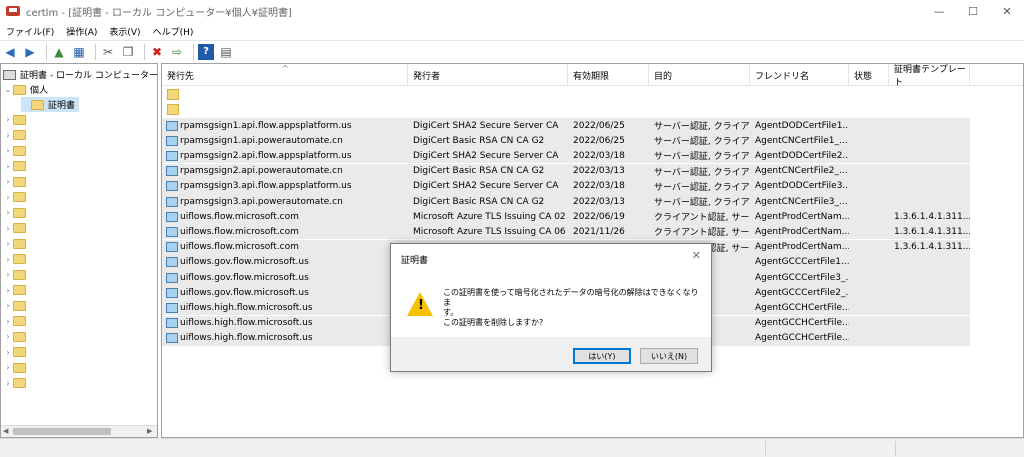 The width and height of the screenshot is (1024, 457). Describe the element at coordinates (869, 75) in the screenshot. I see `column-header-status: 状態` at that location.